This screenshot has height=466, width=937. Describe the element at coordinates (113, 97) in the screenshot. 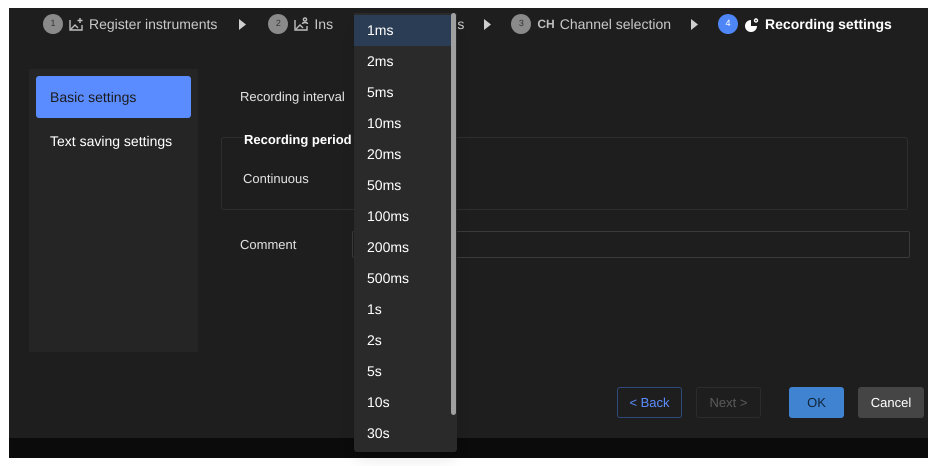

I see `sidebar-item: Basic settings` at that location.